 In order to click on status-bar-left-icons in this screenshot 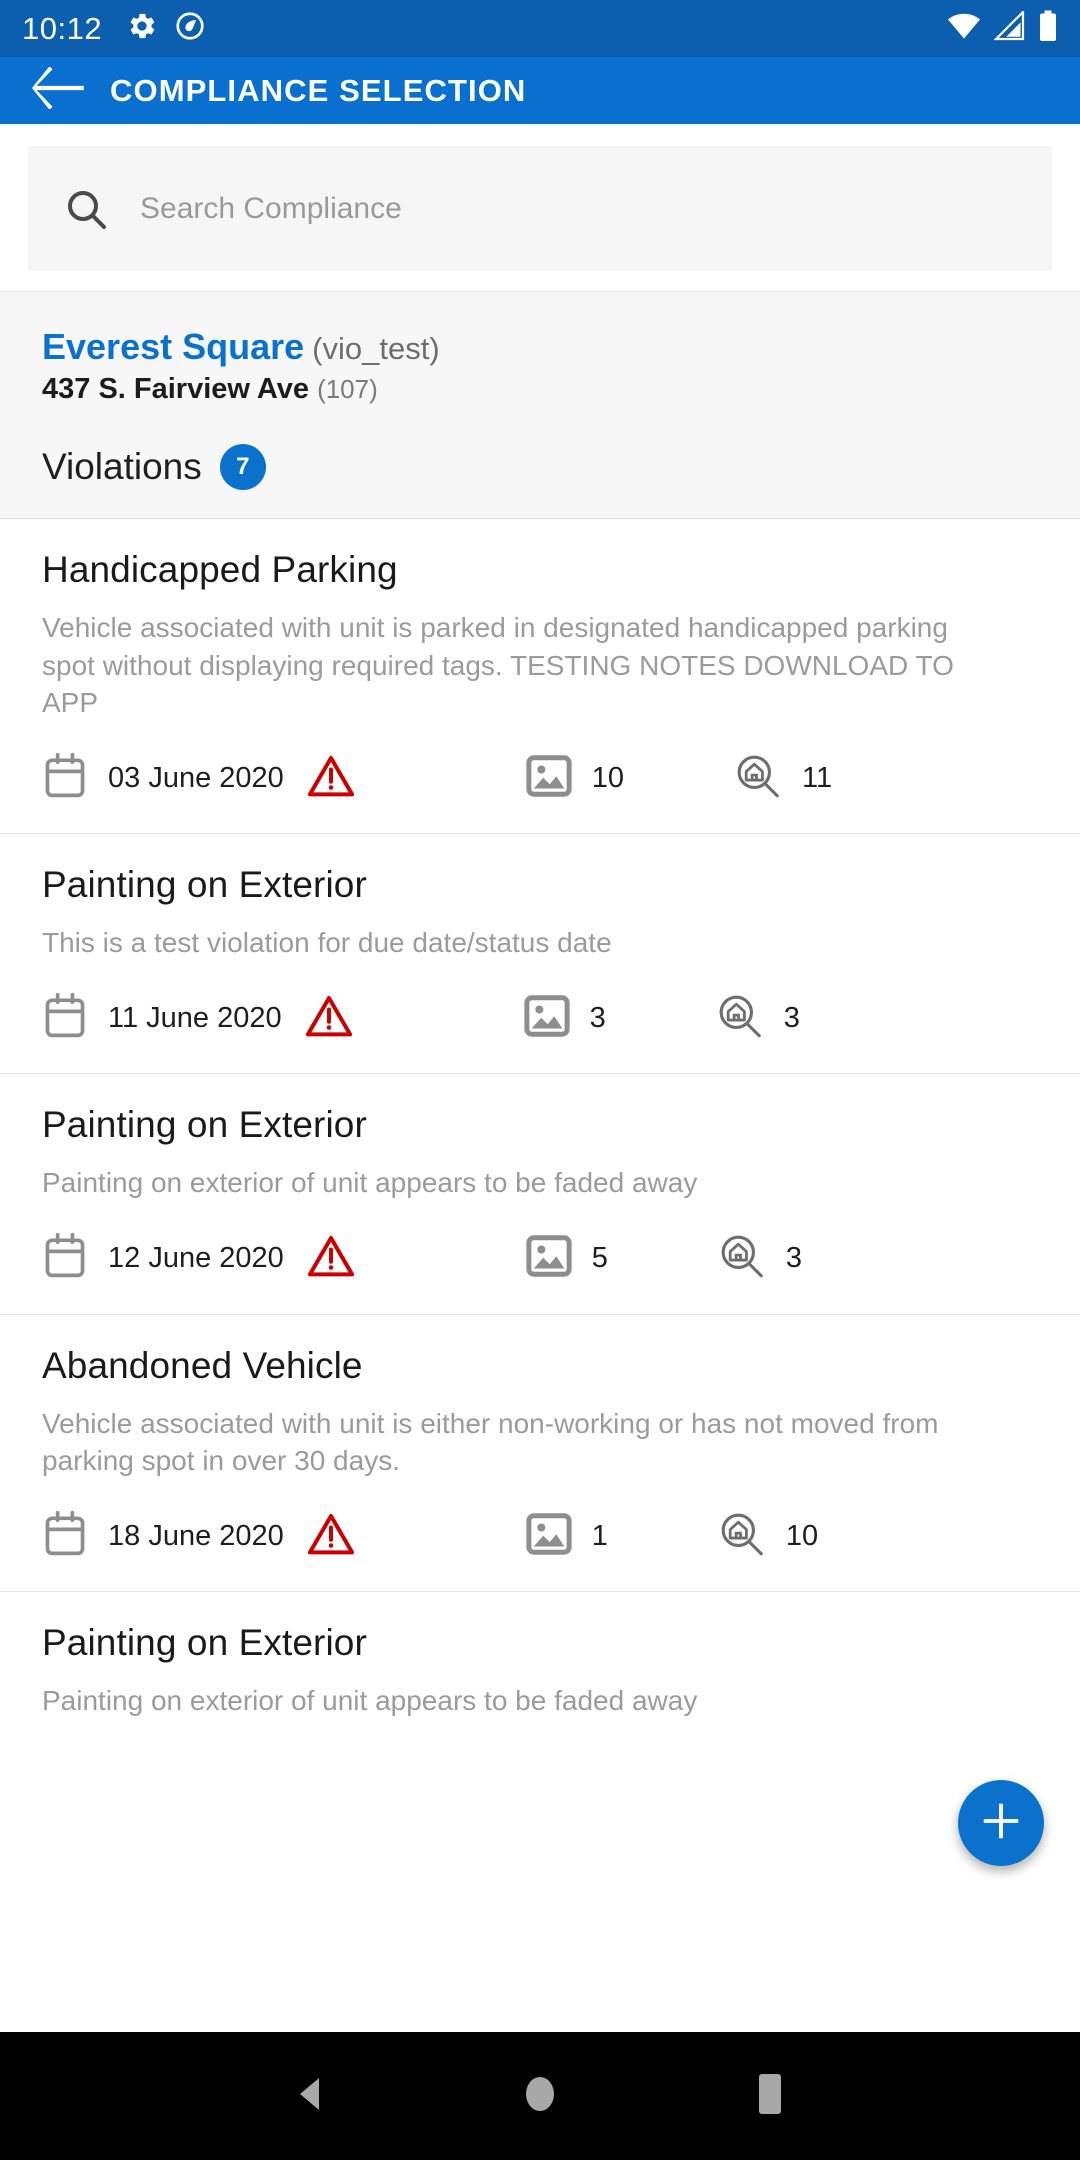, I will do `click(166, 28)`.